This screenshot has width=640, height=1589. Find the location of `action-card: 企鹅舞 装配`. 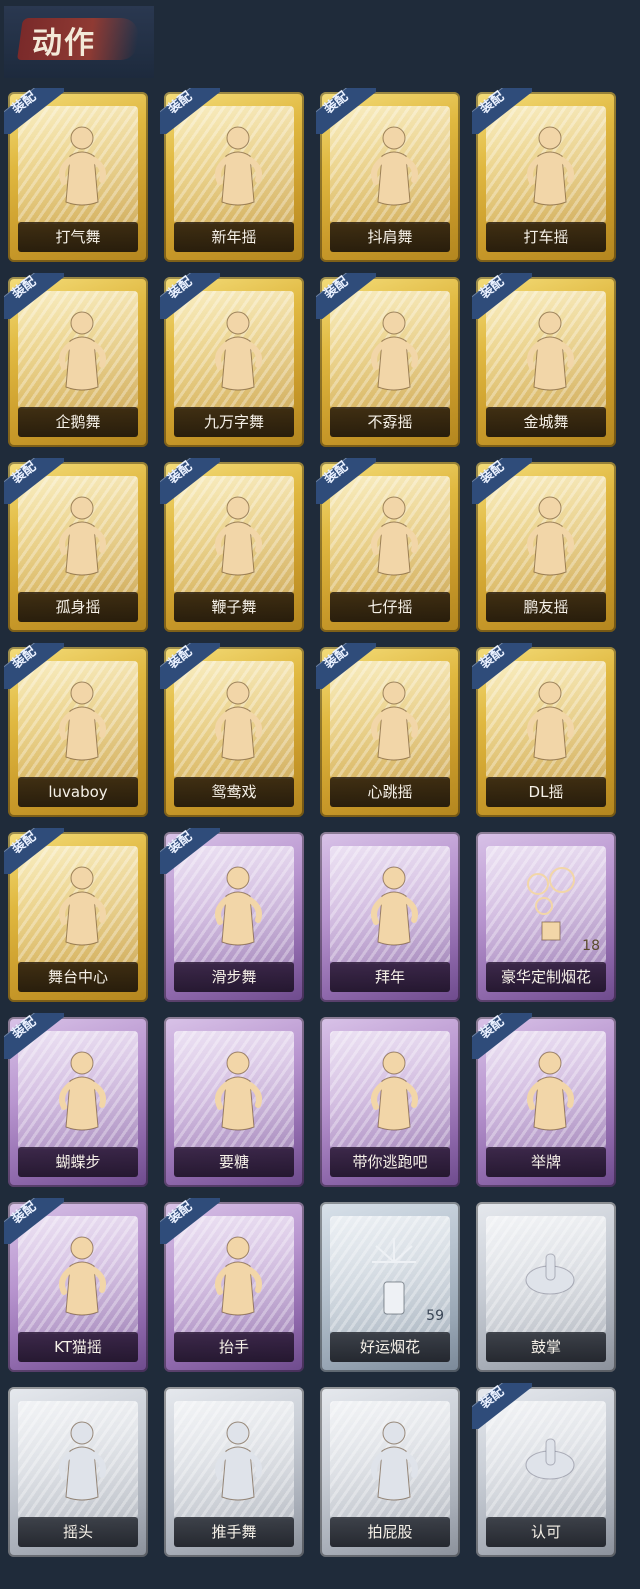

action-card: 企鹅舞 装配 is located at coordinates (78, 362).